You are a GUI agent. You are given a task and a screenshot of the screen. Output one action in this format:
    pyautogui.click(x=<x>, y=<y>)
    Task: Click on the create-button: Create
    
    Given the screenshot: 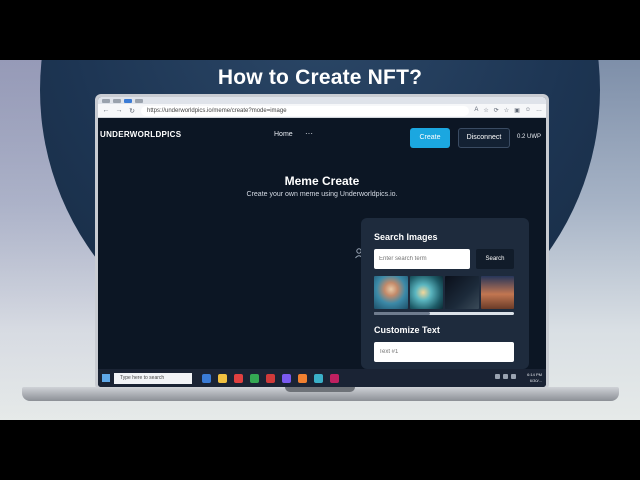 What is the action you would take?
    pyautogui.click(x=430, y=138)
    